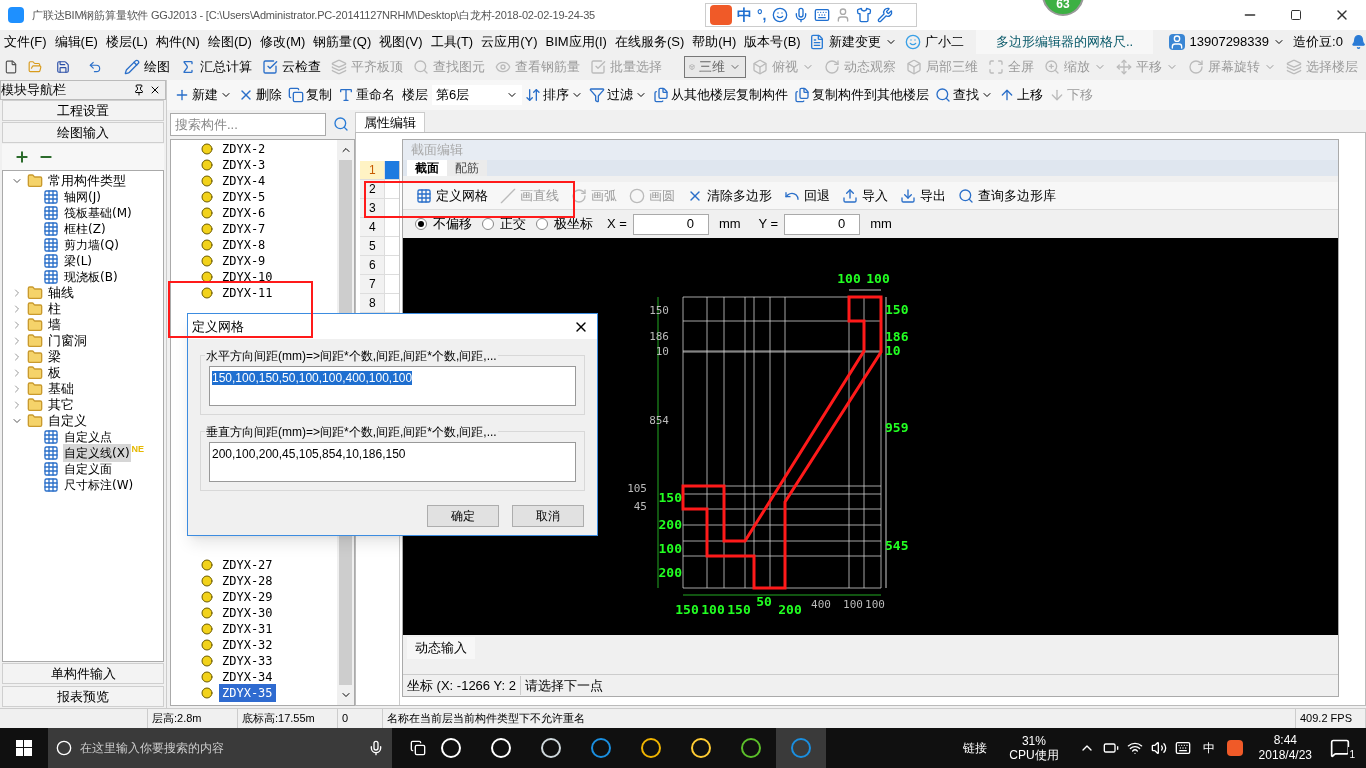  Describe the element at coordinates (640, 506) in the screenshot. I see `dimension-label: 45` at that location.